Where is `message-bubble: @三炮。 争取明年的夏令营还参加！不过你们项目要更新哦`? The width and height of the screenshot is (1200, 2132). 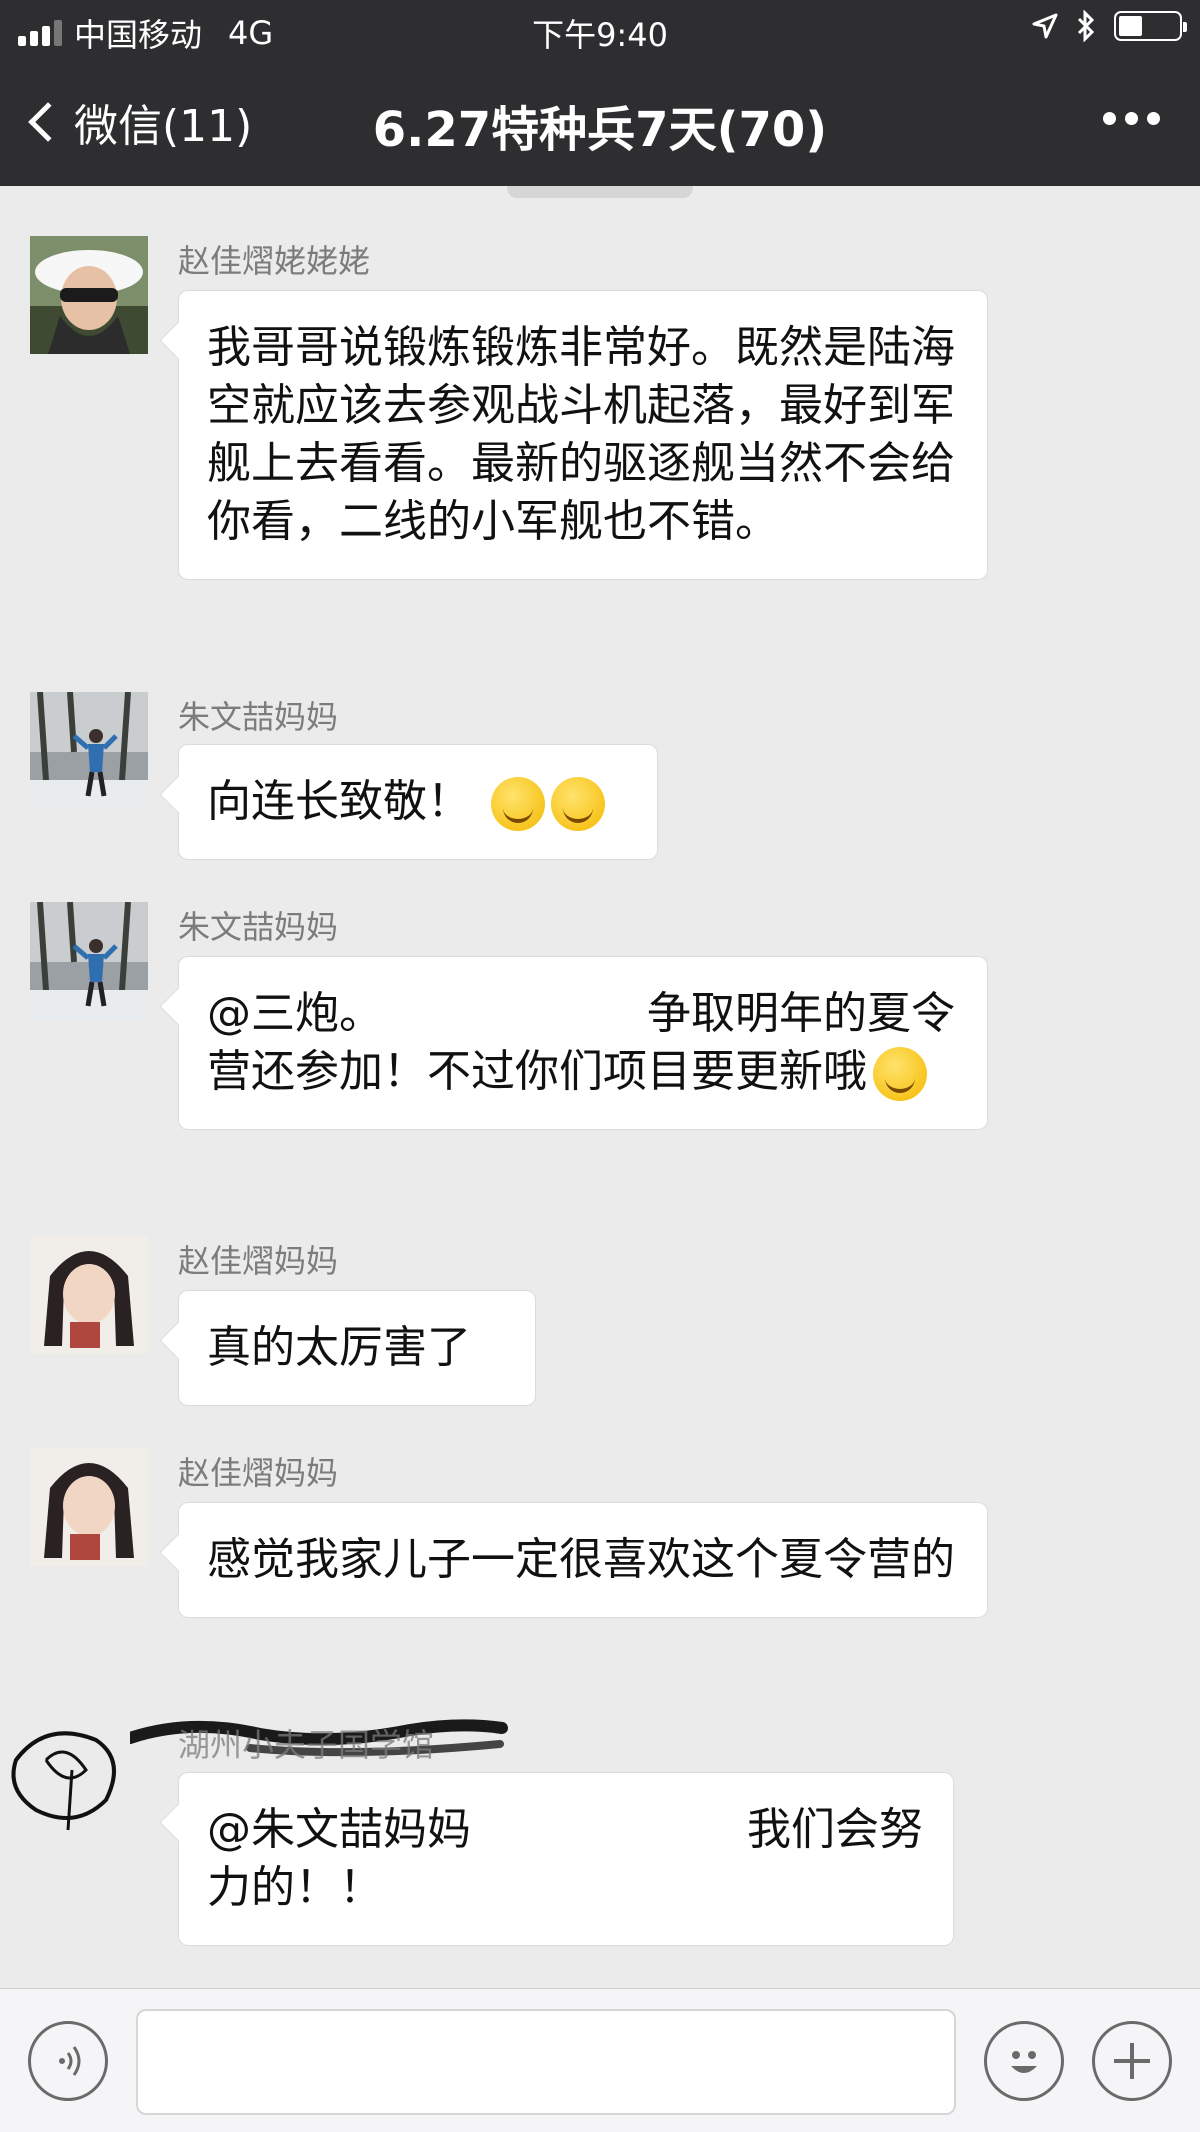 message-bubble: @三炮。 争取明年的夏令营还参加！不过你们项目要更新哦 is located at coordinates (583, 1043).